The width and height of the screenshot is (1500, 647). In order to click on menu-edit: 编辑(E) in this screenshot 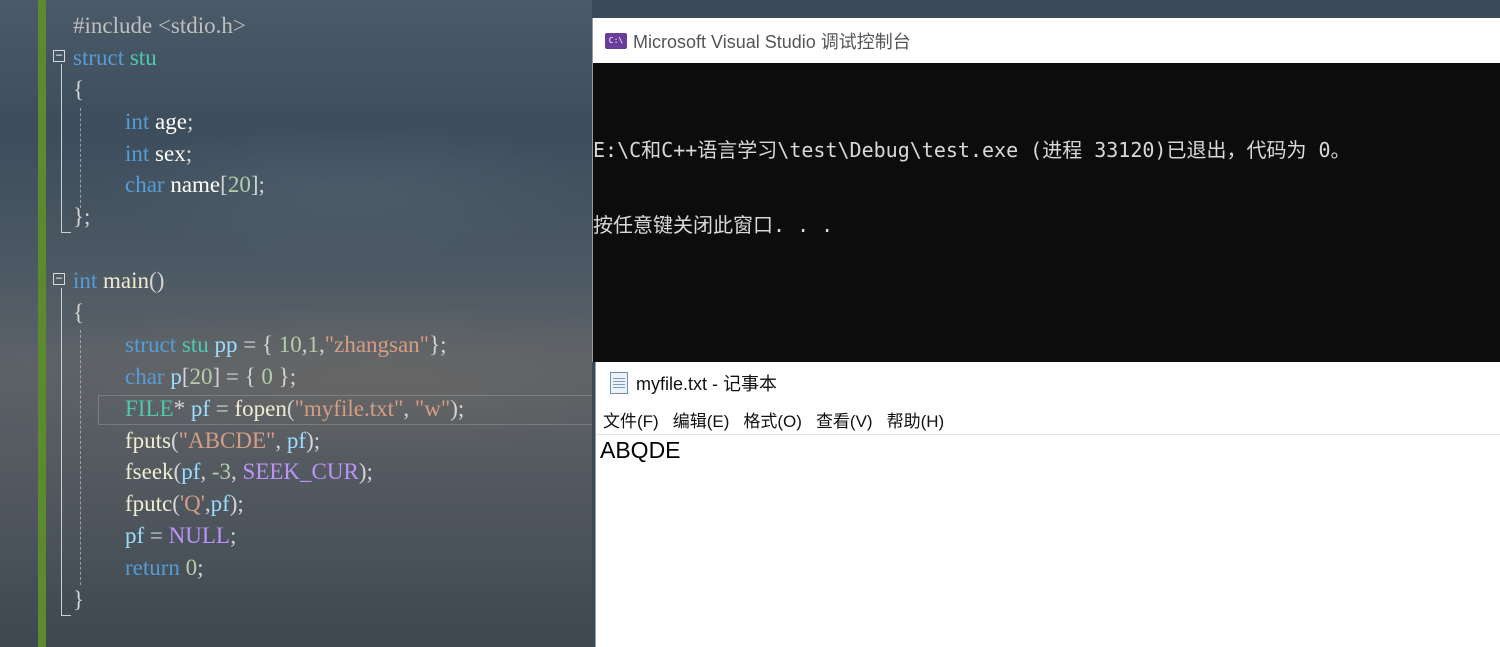, I will do `click(701, 419)`.